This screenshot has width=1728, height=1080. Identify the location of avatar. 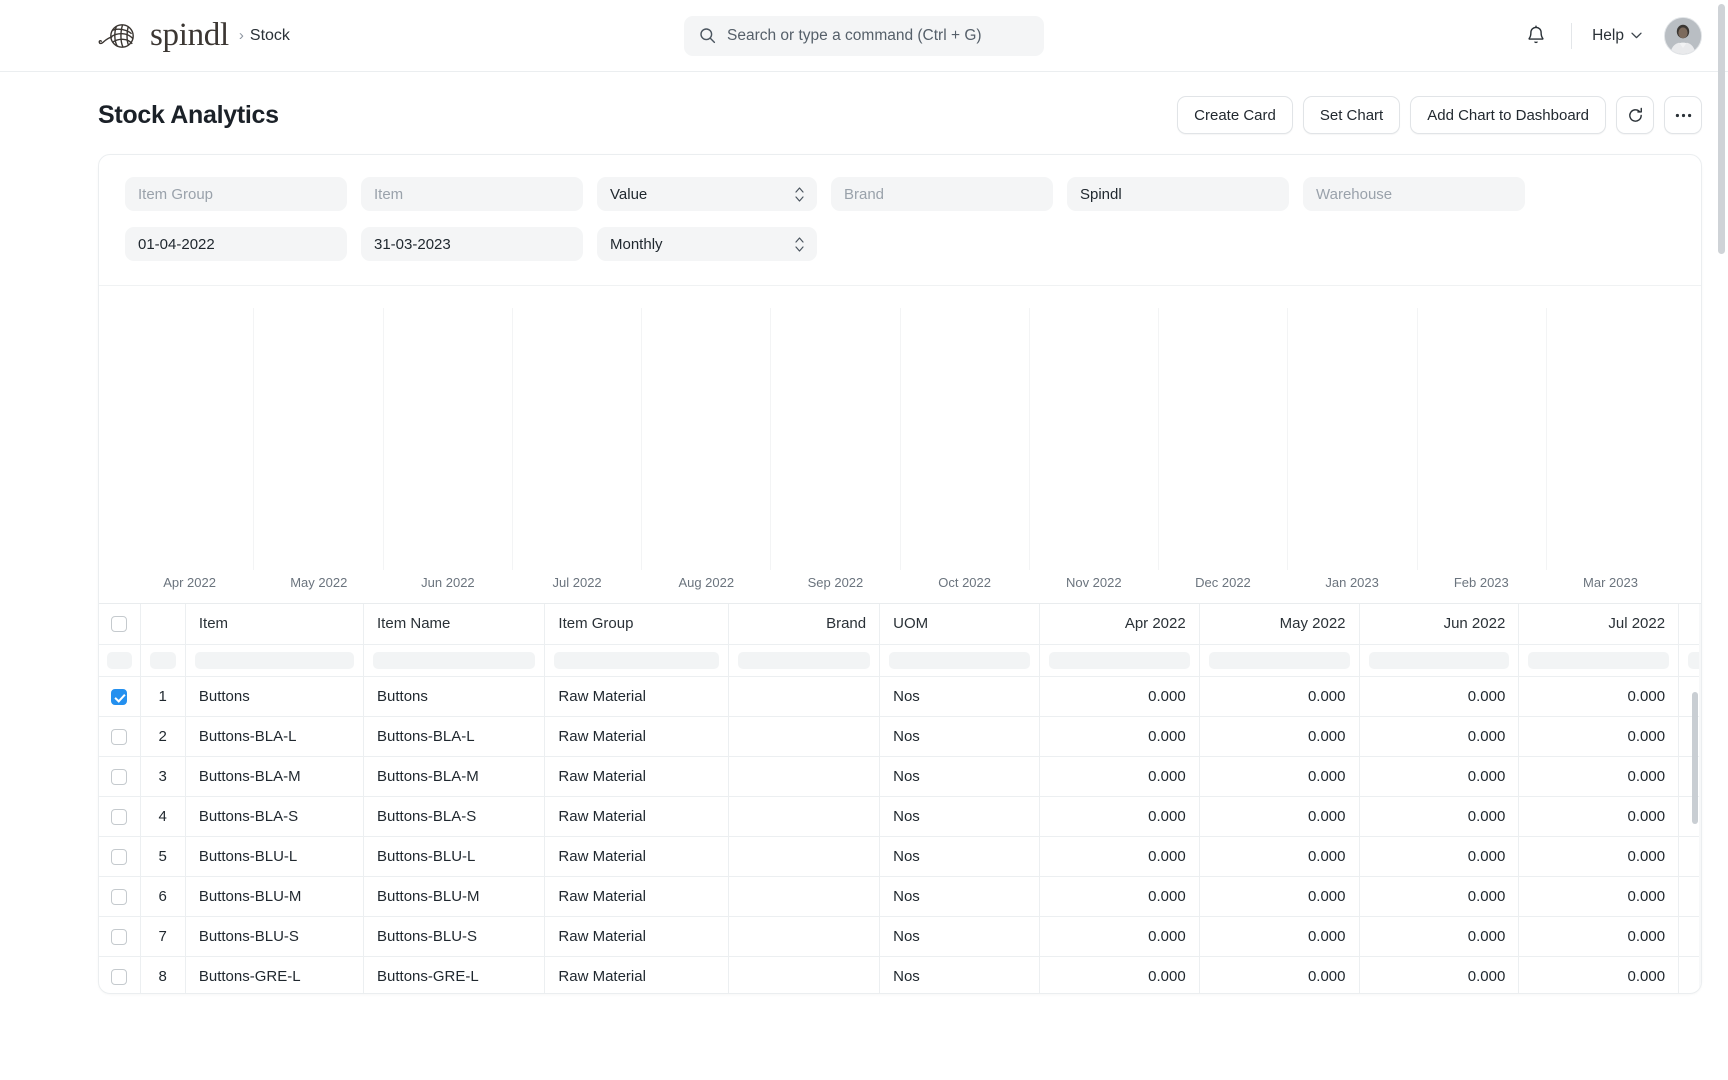
(1683, 35).